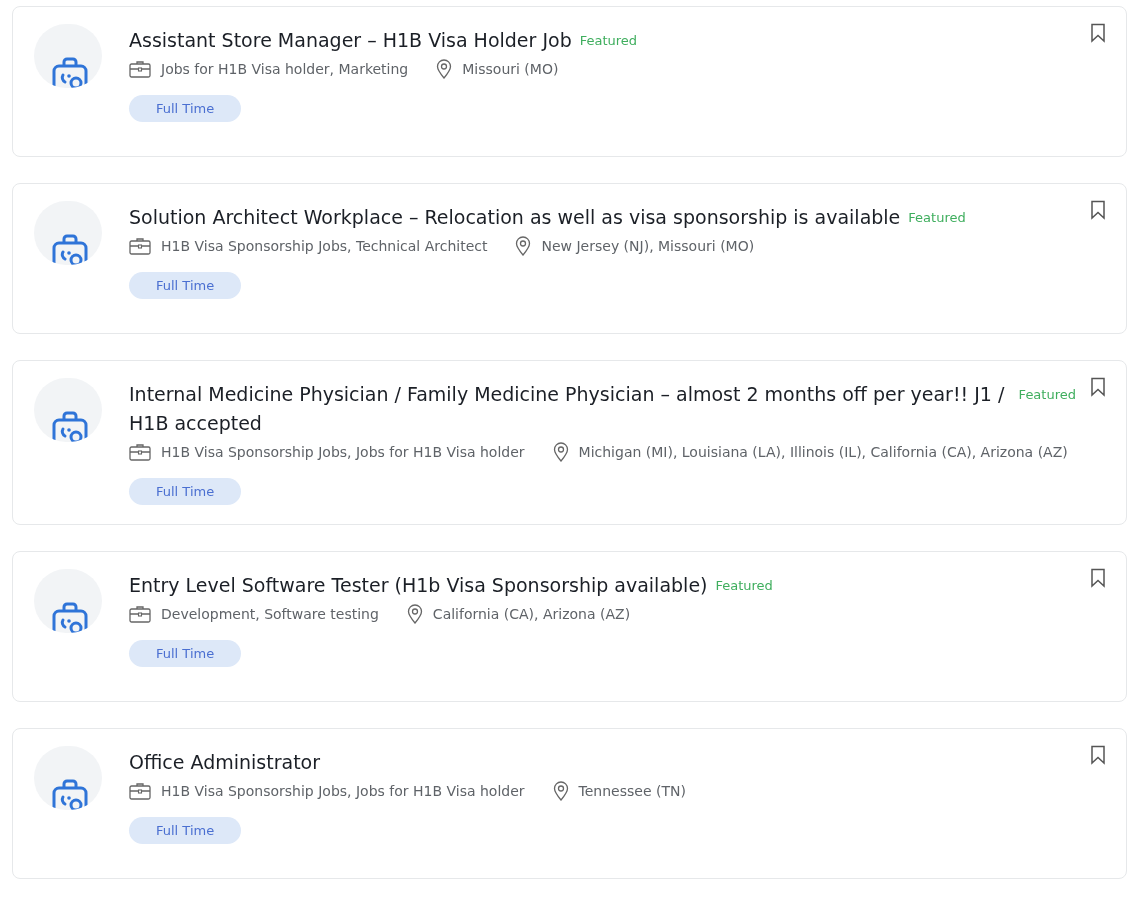 Image resolution: width=1133 pixels, height=919 pixels. I want to click on job-categories: Jobs for H1B Visa holder, Marketing, so click(285, 69).